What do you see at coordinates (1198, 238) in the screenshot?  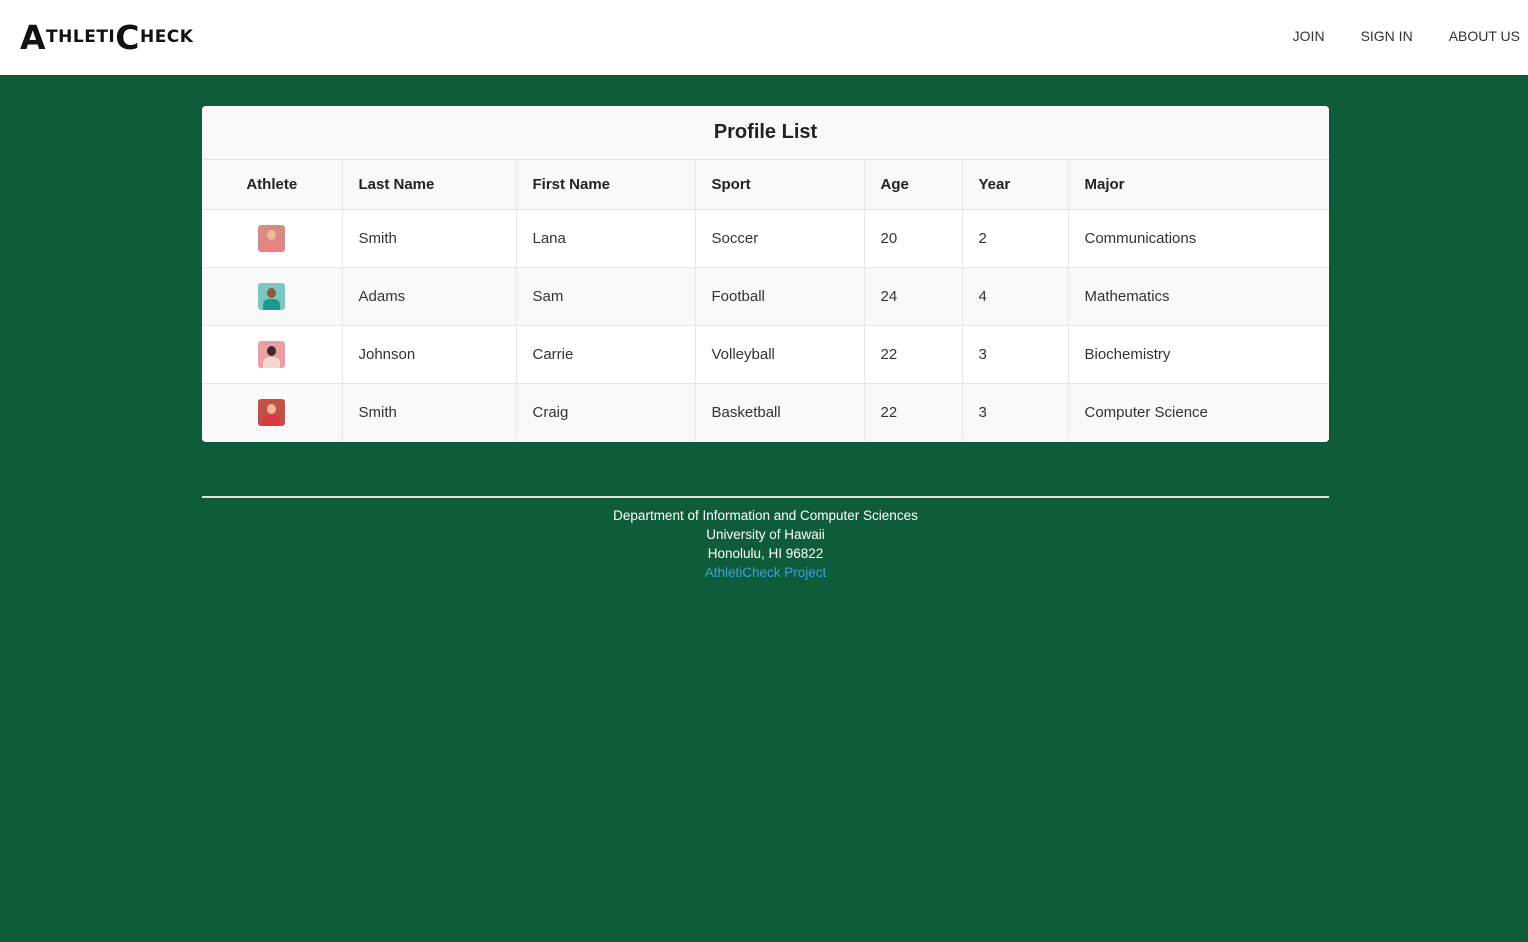 I see `cell-major: Communications` at bounding box center [1198, 238].